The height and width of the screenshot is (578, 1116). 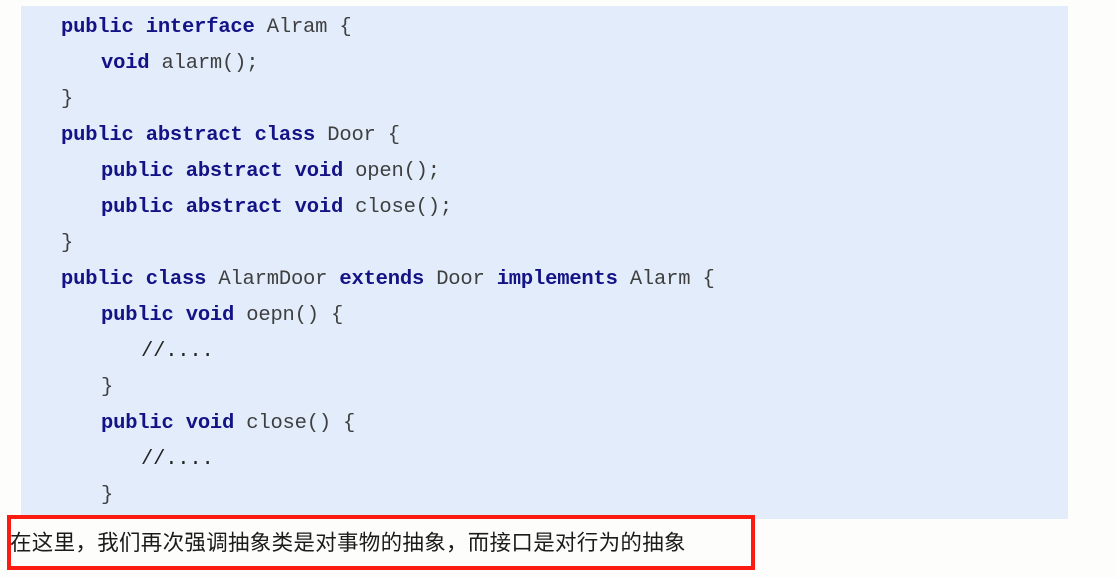 I want to click on code-token-id: alarm();, so click(x=210, y=63).